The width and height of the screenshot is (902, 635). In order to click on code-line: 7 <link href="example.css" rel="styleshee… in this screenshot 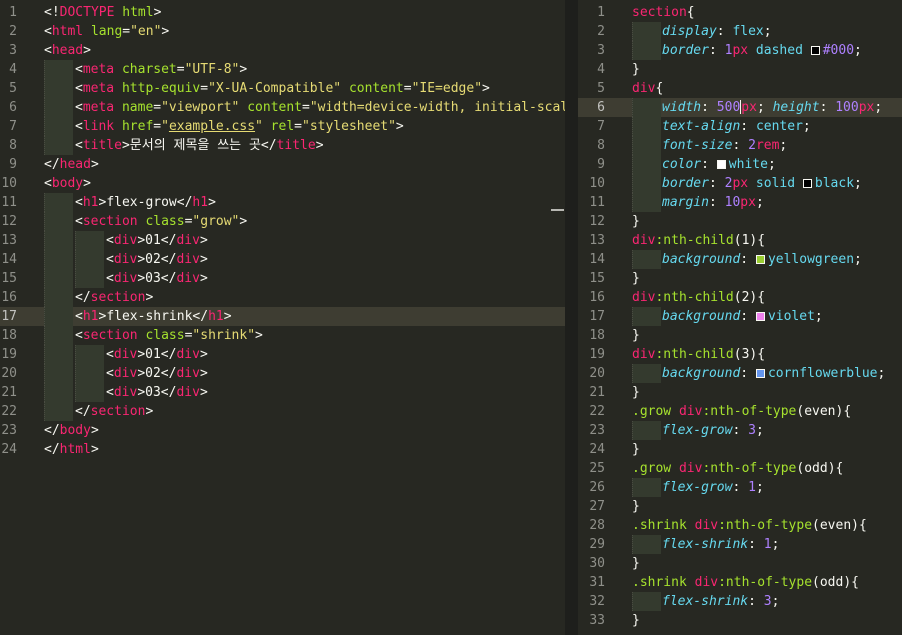, I will do `click(282, 126)`.